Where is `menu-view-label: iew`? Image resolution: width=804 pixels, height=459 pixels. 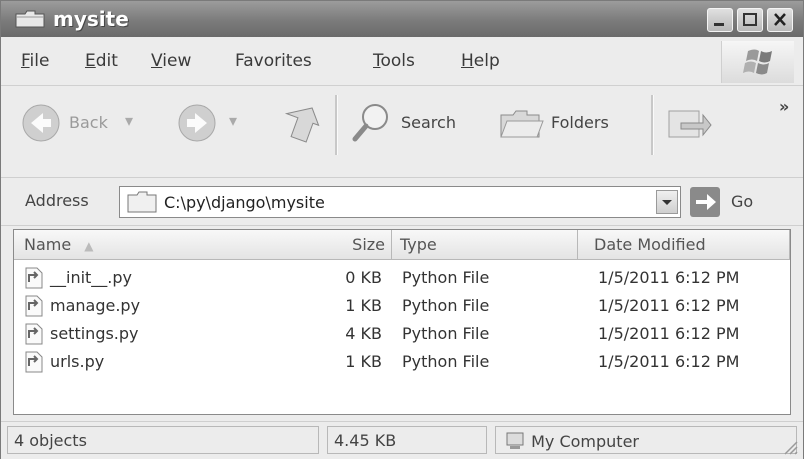 menu-view-label: iew is located at coordinates (177, 61).